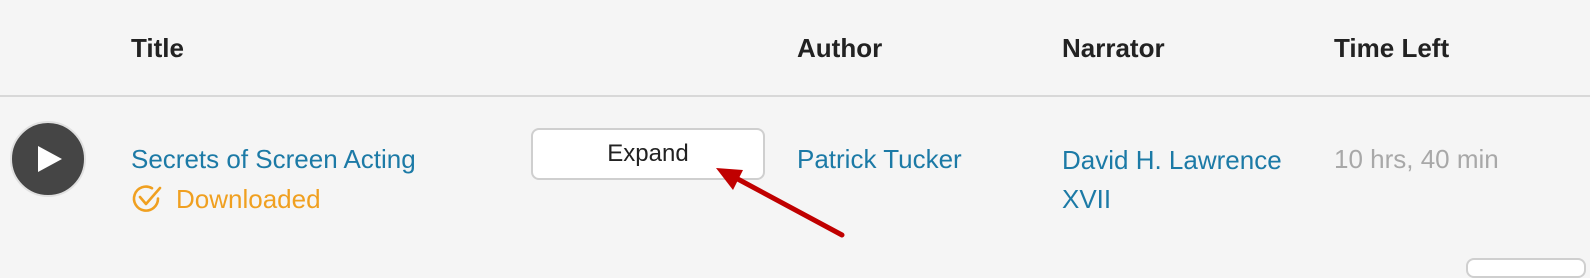 The width and height of the screenshot is (1590, 278). Describe the element at coordinates (1187, 180) in the screenshot. I see `narrator-link: David H. Lawrence XVII` at that location.